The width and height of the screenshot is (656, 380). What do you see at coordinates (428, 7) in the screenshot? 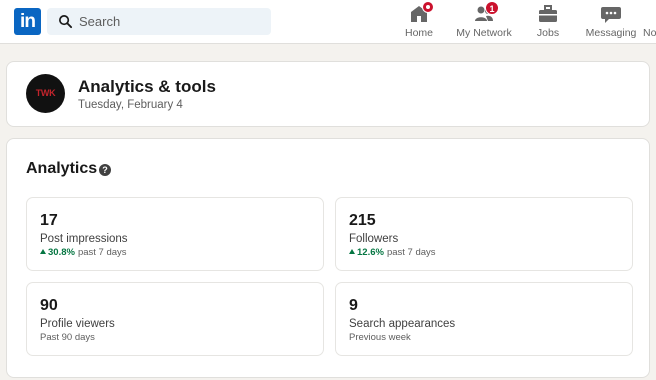
I see `notification-dot` at bounding box center [428, 7].